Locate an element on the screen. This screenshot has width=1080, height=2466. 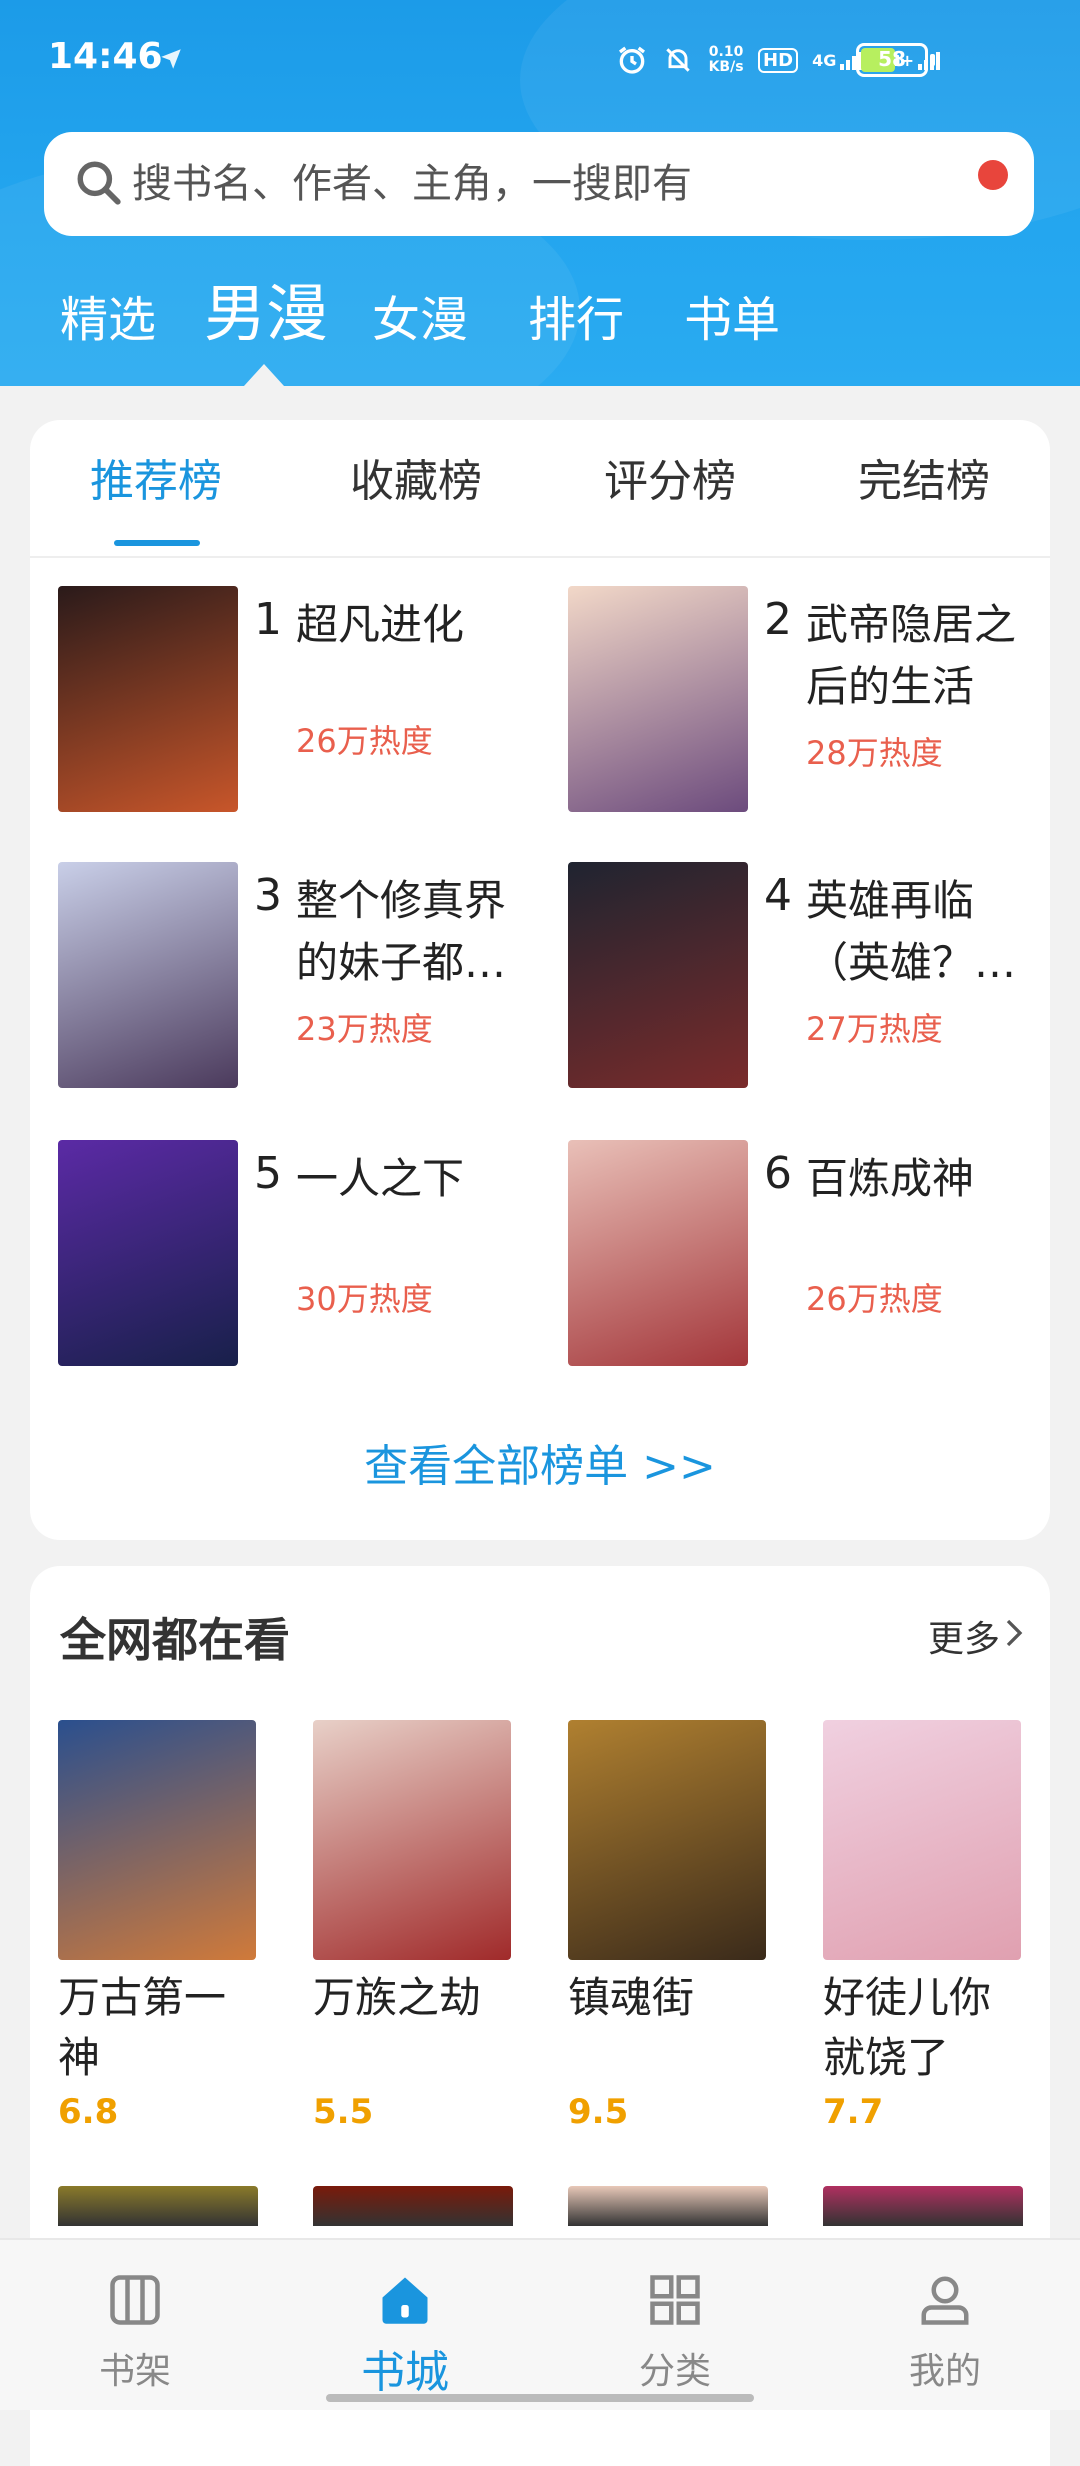
book-card: 镇魂街 9.5 is located at coordinates (668, 1926).